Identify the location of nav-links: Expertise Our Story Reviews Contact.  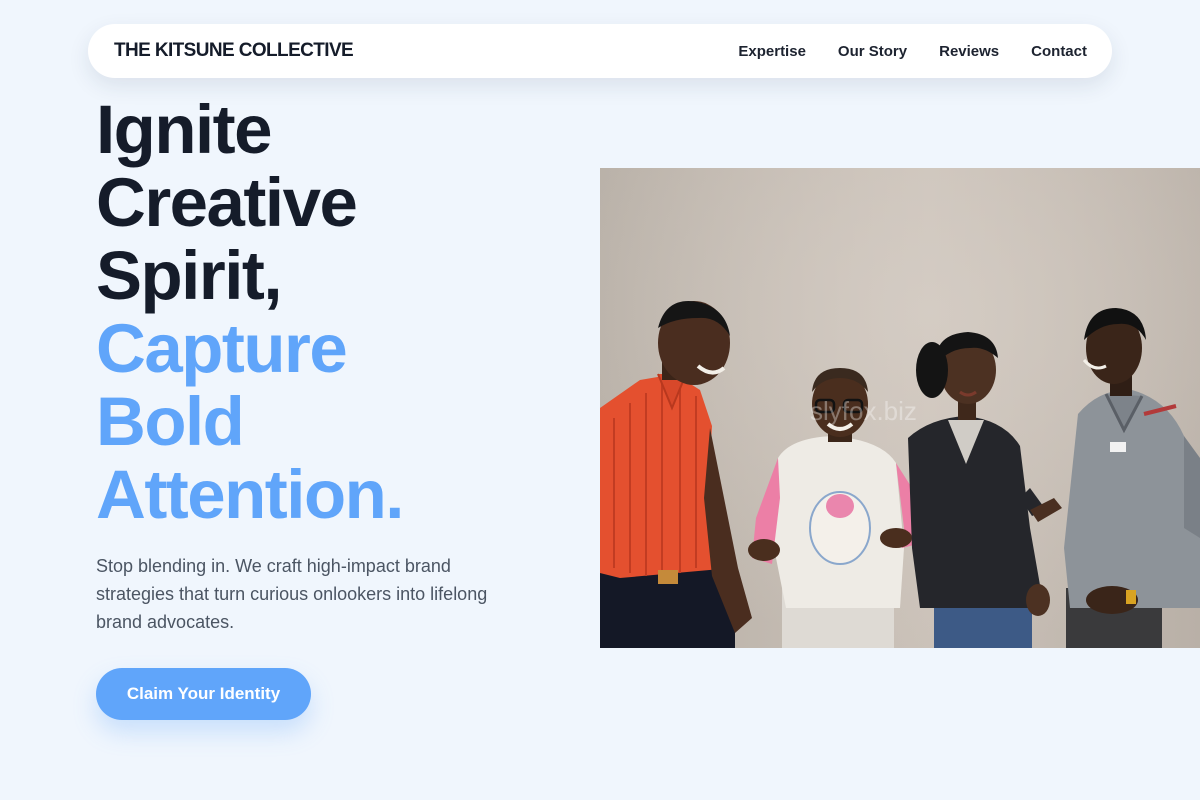
(912, 51).